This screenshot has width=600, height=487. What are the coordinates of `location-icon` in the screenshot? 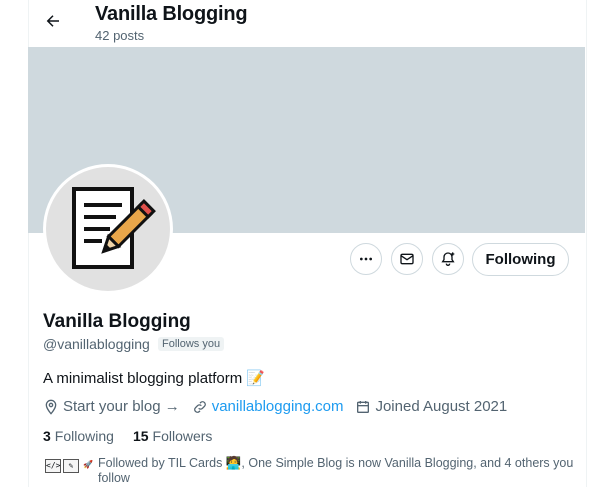 It's located at (51, 407).